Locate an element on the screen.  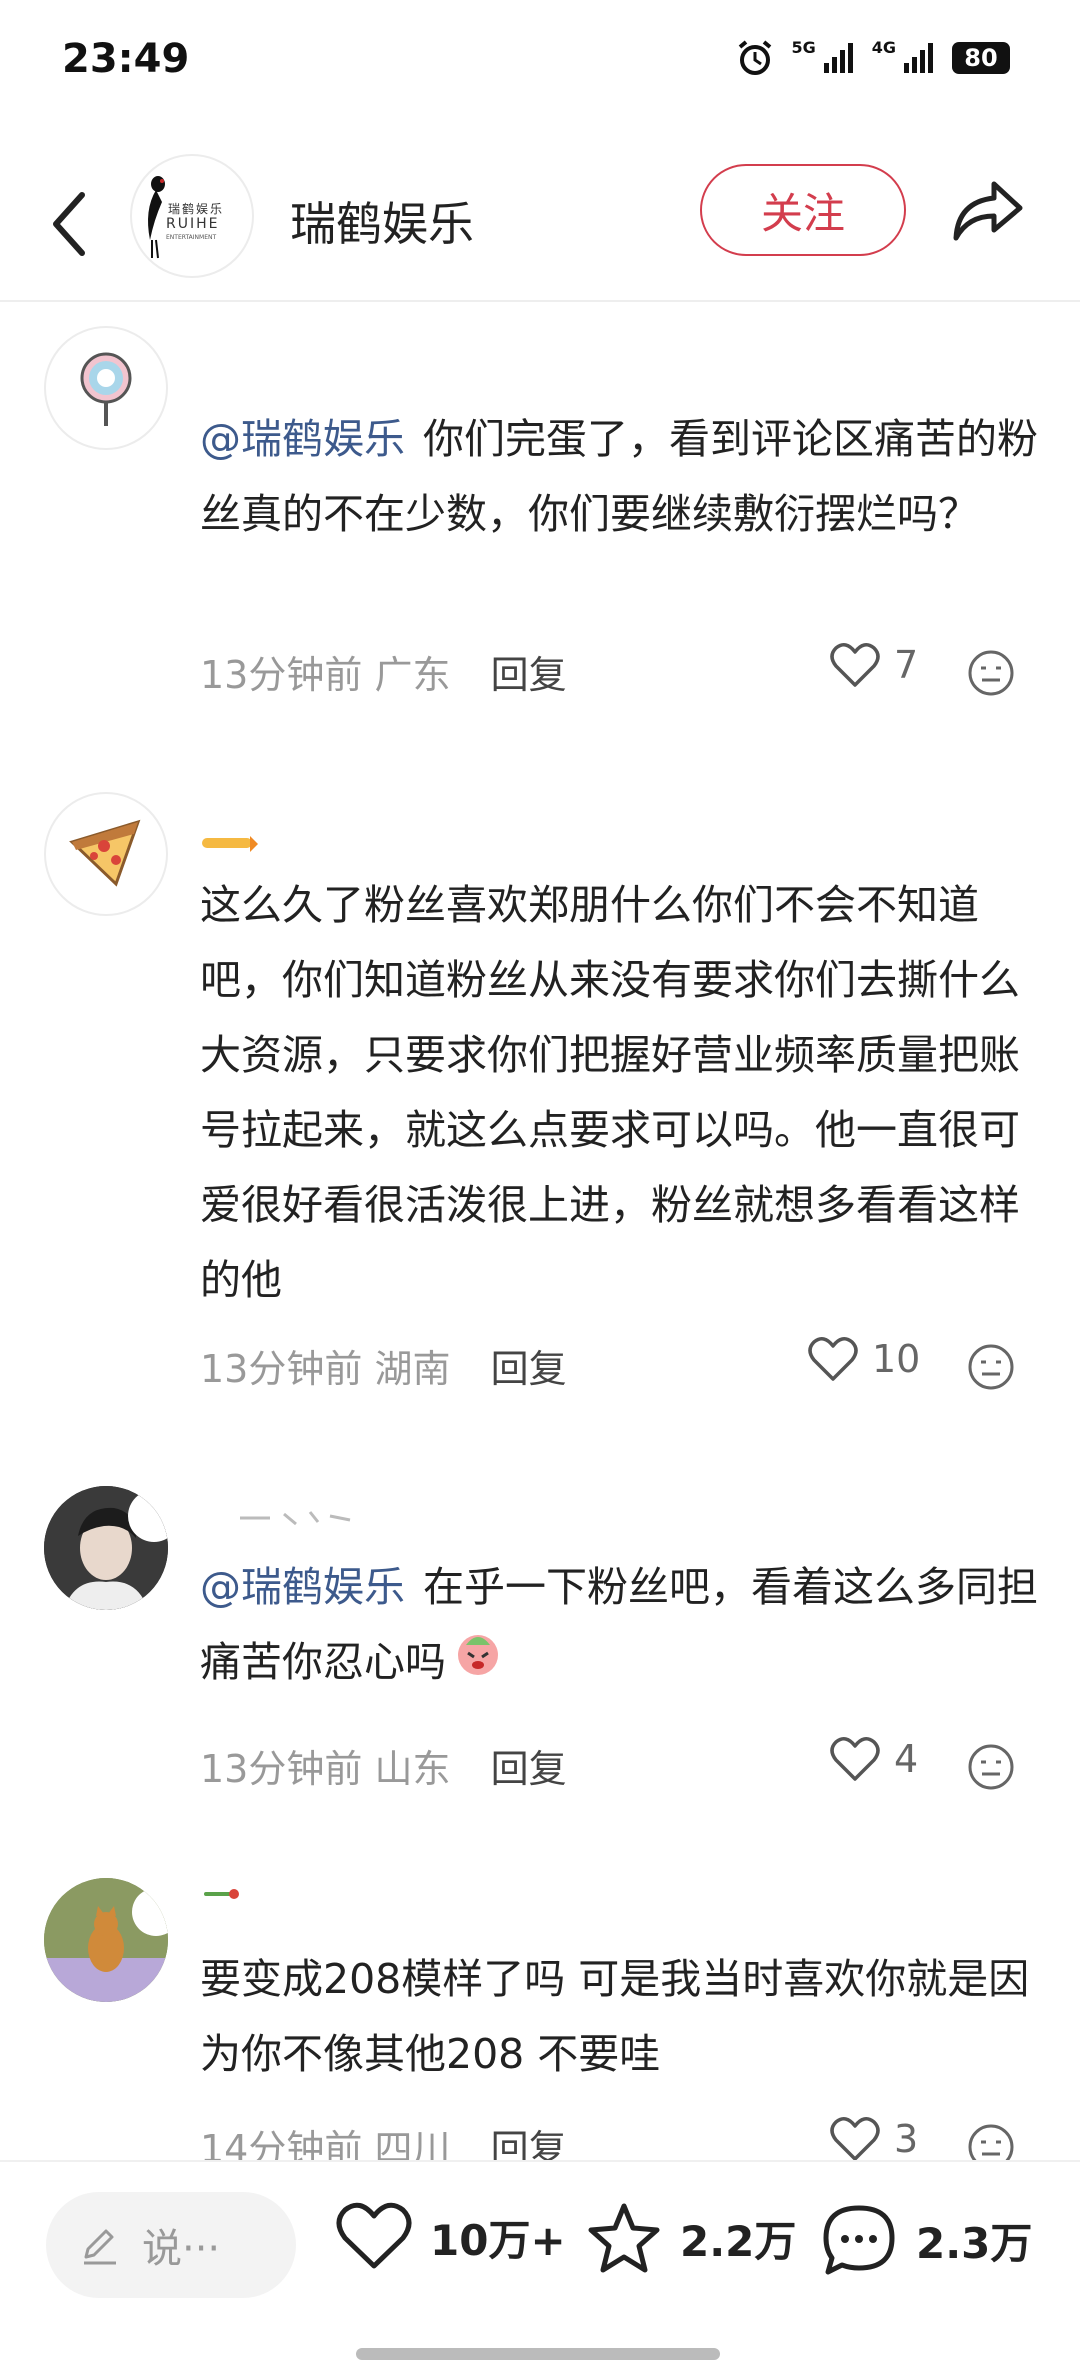
home-indicator is located at coordinates (538, 2354).